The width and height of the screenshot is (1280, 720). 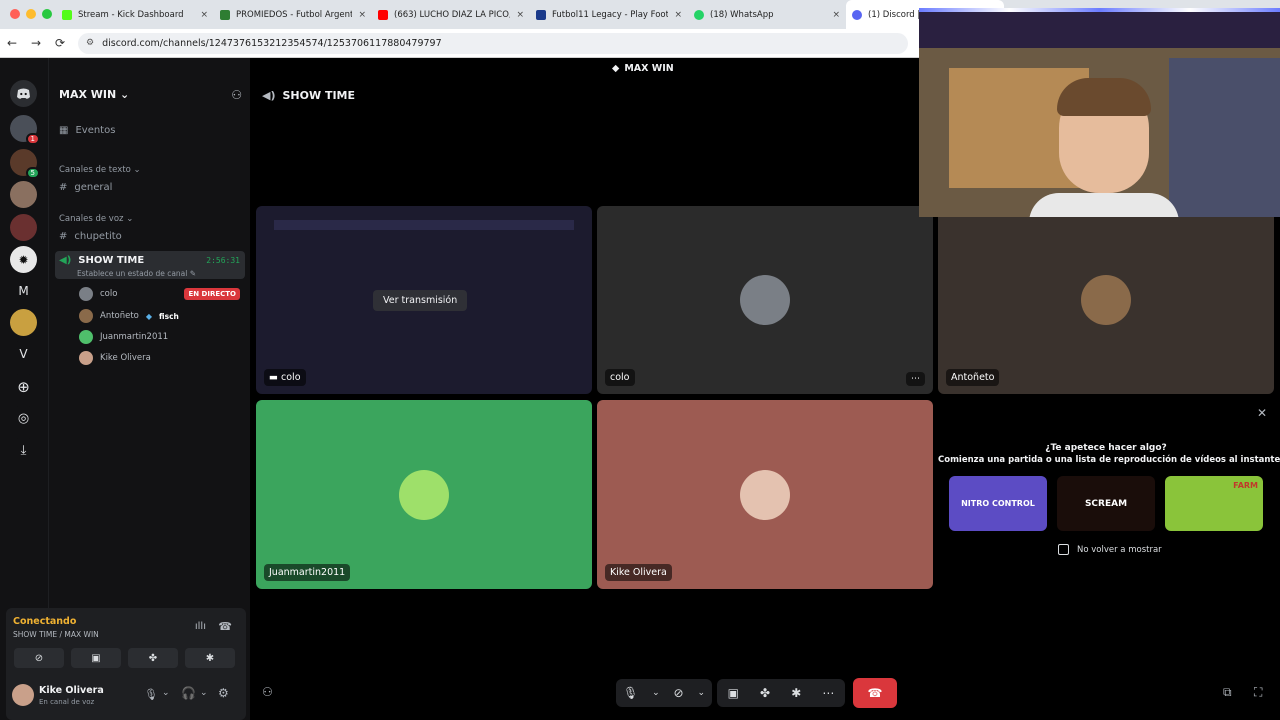 What do you see at coordinates (109, 294) in the screenshot?
I see `member-name: colo` at bounding box center [109, 294].